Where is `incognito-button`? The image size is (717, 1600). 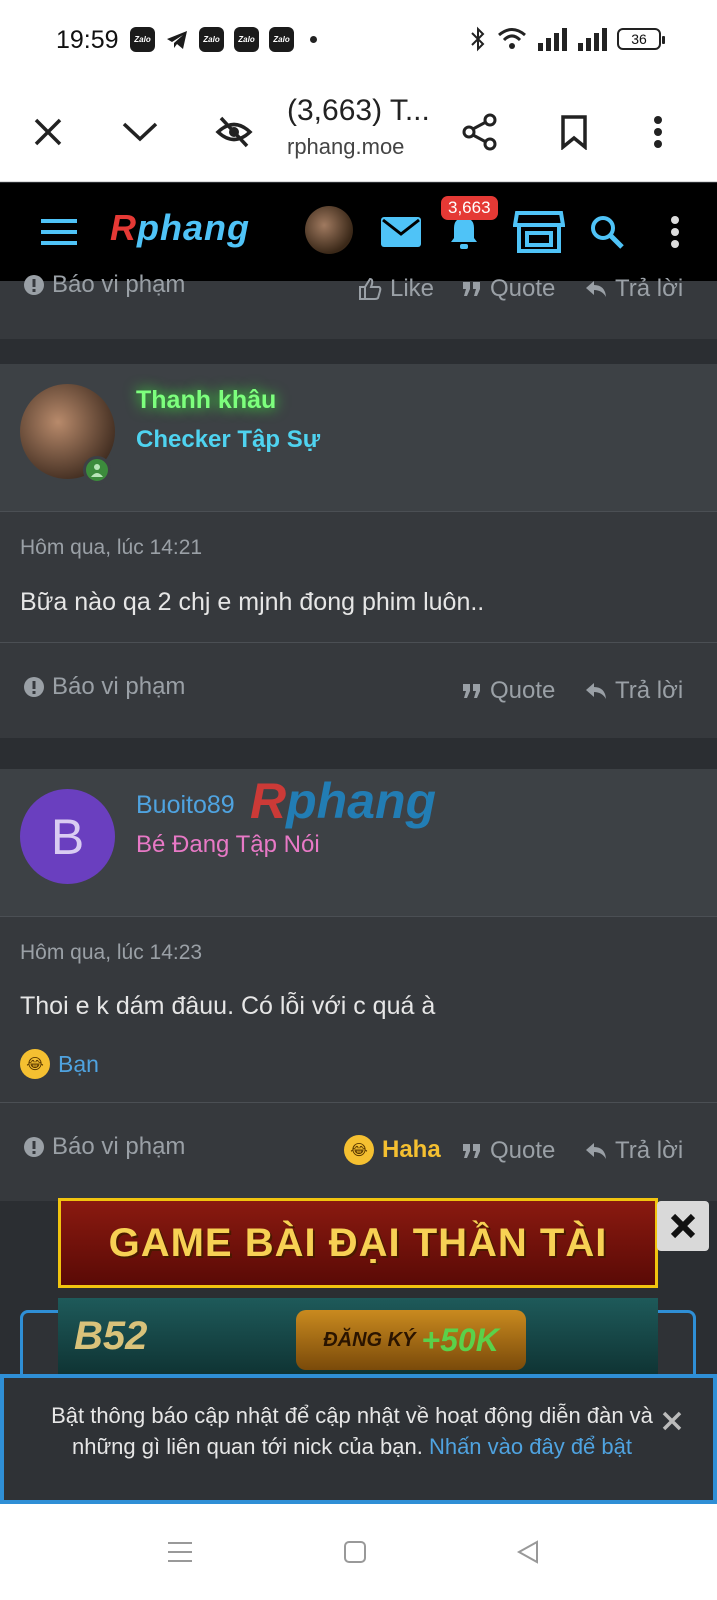 incognito-button is located at coordinates (234, 132).